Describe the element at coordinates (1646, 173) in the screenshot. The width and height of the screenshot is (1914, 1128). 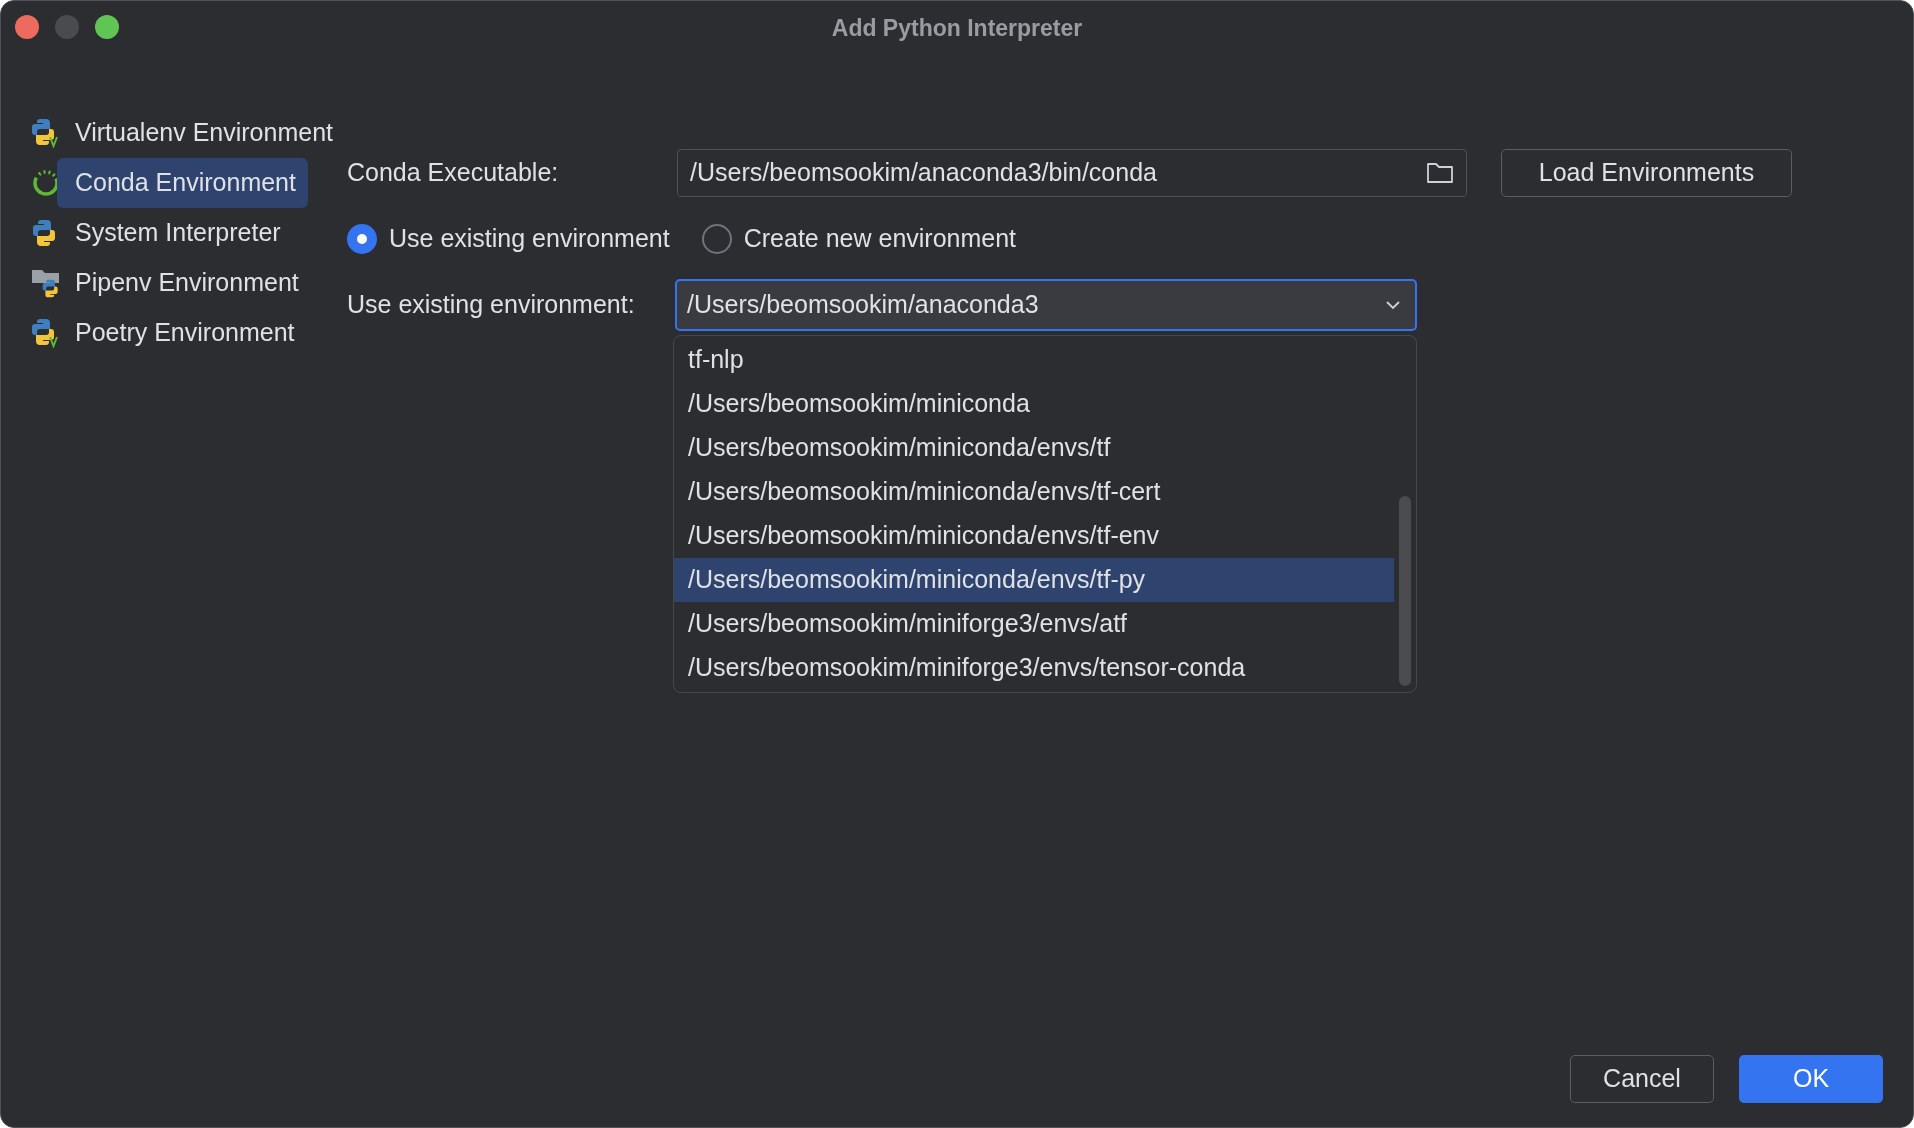
I see `load-environments-button: Load Environments` at that location.